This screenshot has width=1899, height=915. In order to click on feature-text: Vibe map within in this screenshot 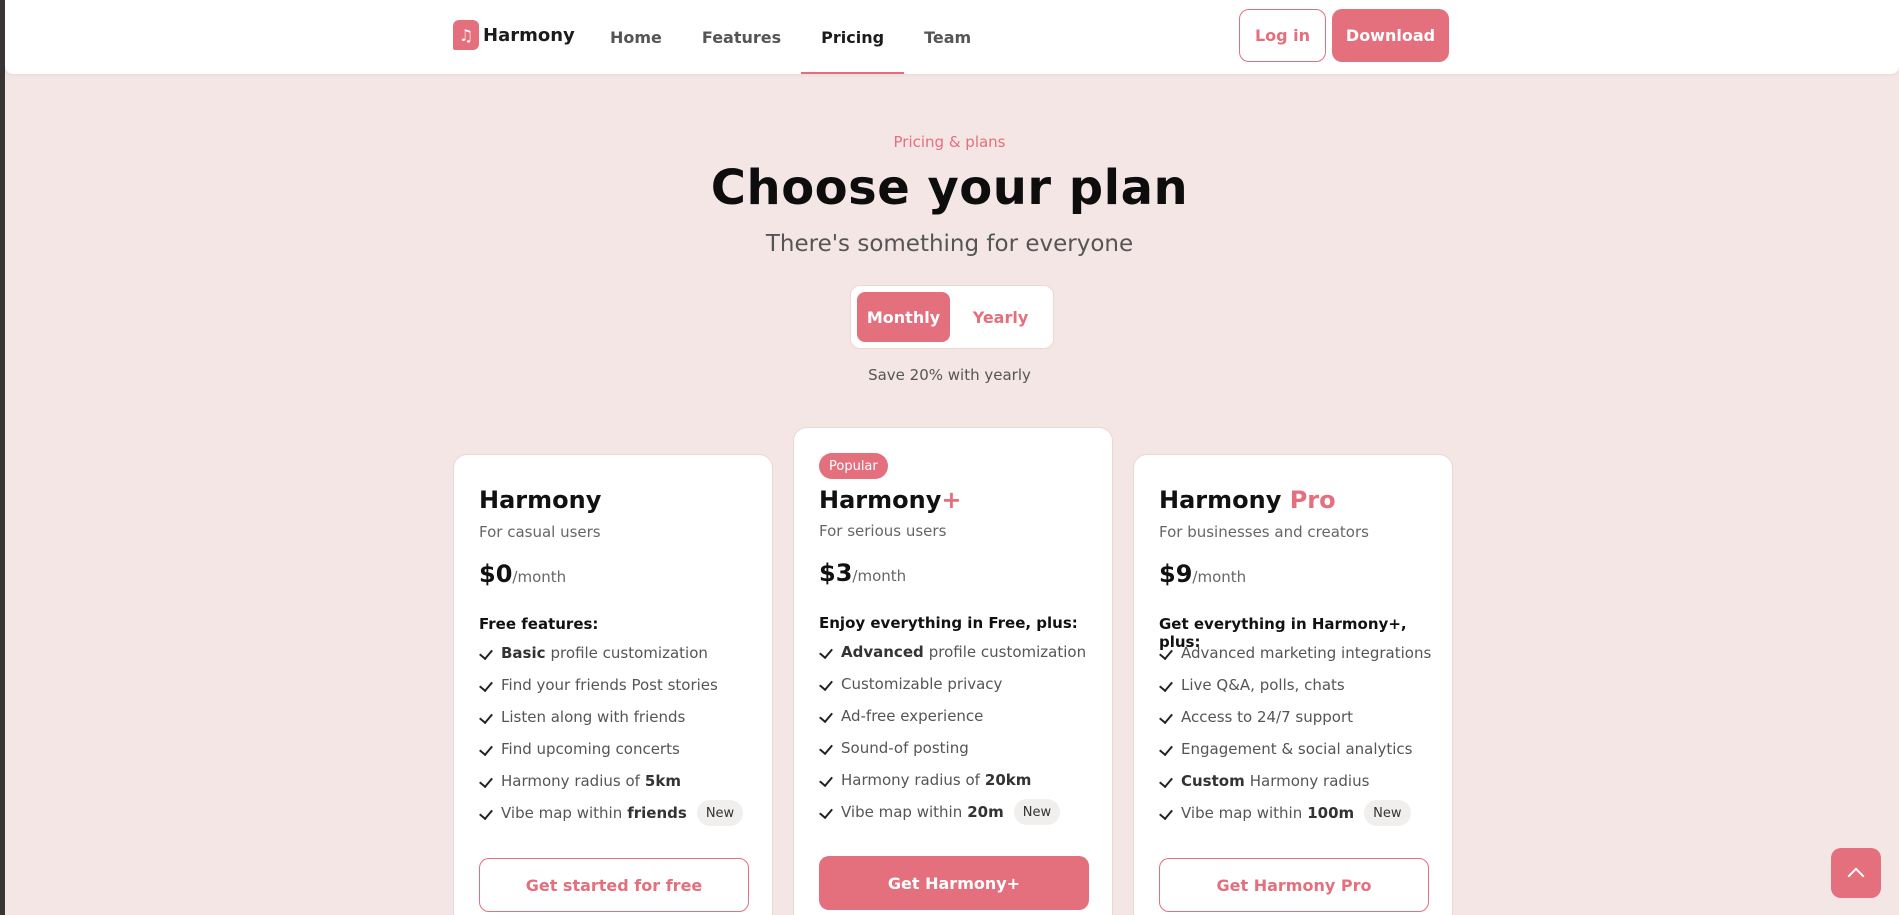, I will do `click(1242, 813)`.